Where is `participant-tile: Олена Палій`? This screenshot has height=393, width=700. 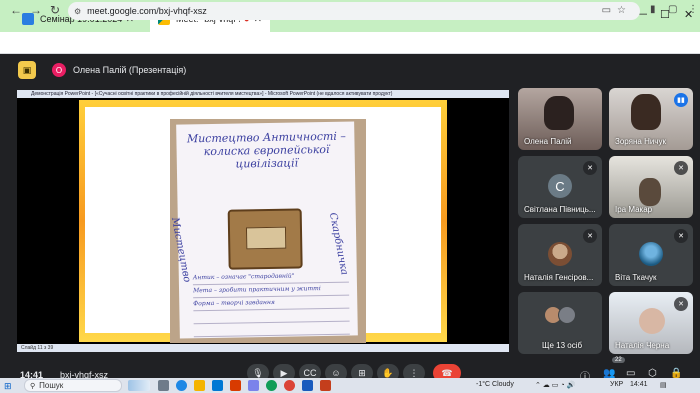 participant-tile: Олена Палій is located at coordinates (560, 119).